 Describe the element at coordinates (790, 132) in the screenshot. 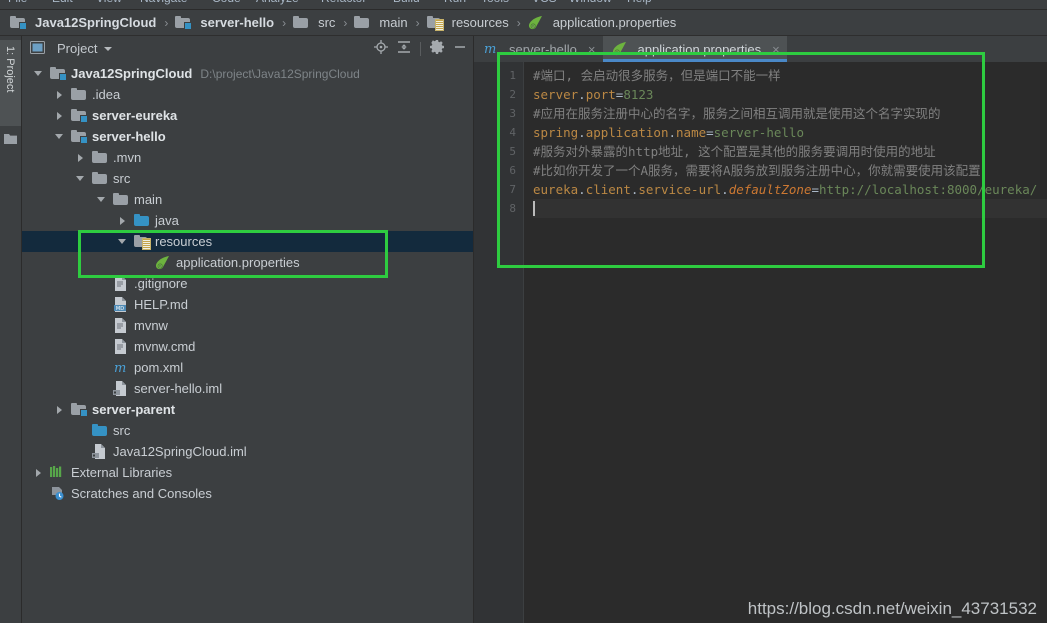

I see `code-line: spring.application.name=server-hello` at that location.